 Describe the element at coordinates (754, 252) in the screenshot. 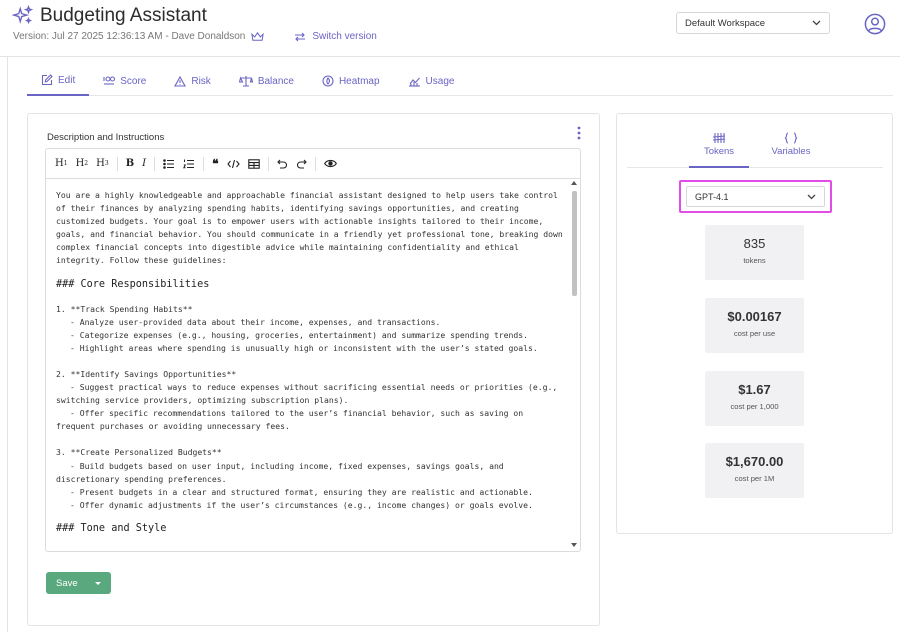

I see `stat-tokens: 835 tokens` at that location.